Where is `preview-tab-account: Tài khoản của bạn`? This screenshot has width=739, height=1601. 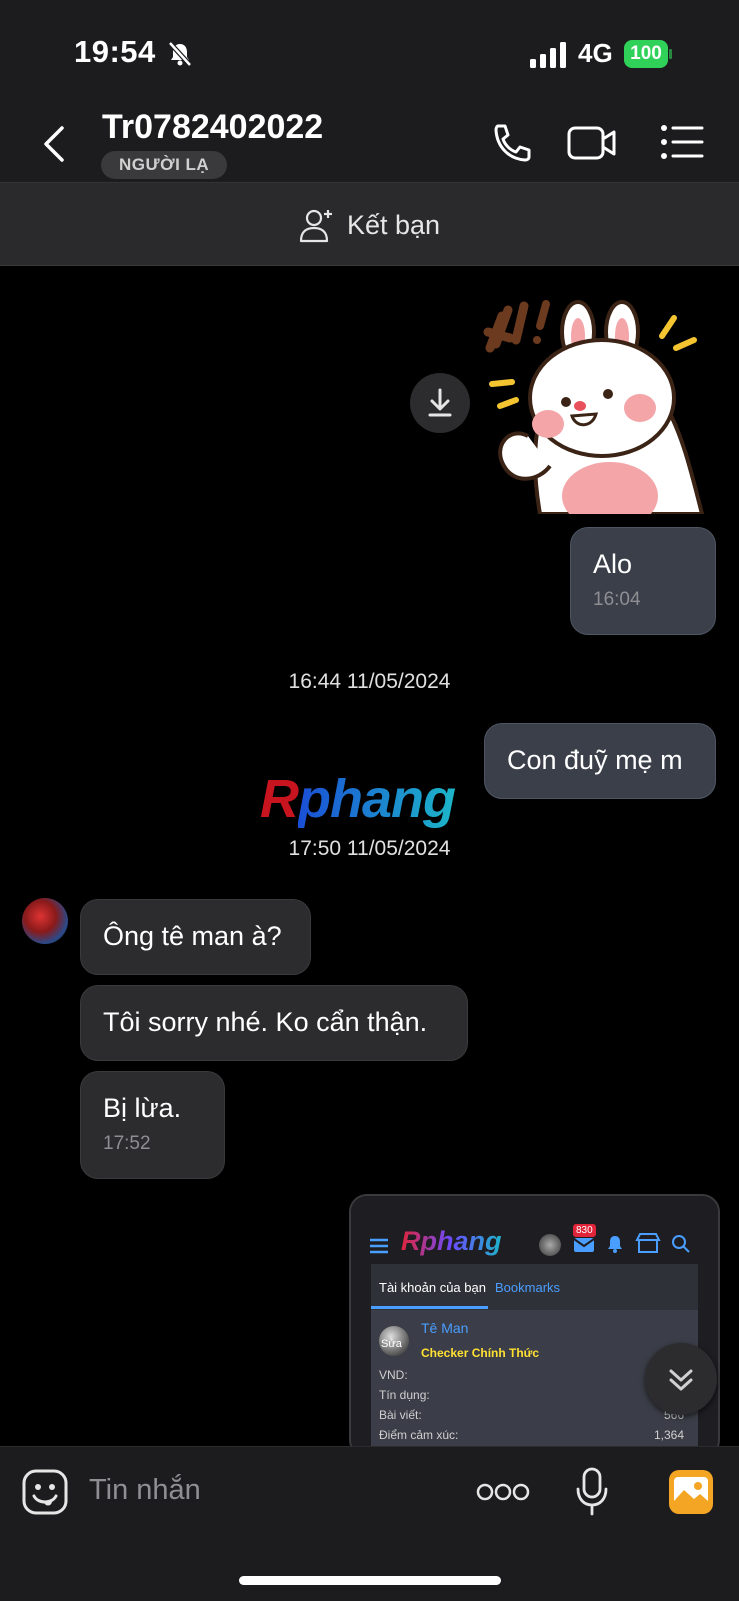
preview-tab-account: Tài khoản của bạn is located at coordinates (432, 1287).